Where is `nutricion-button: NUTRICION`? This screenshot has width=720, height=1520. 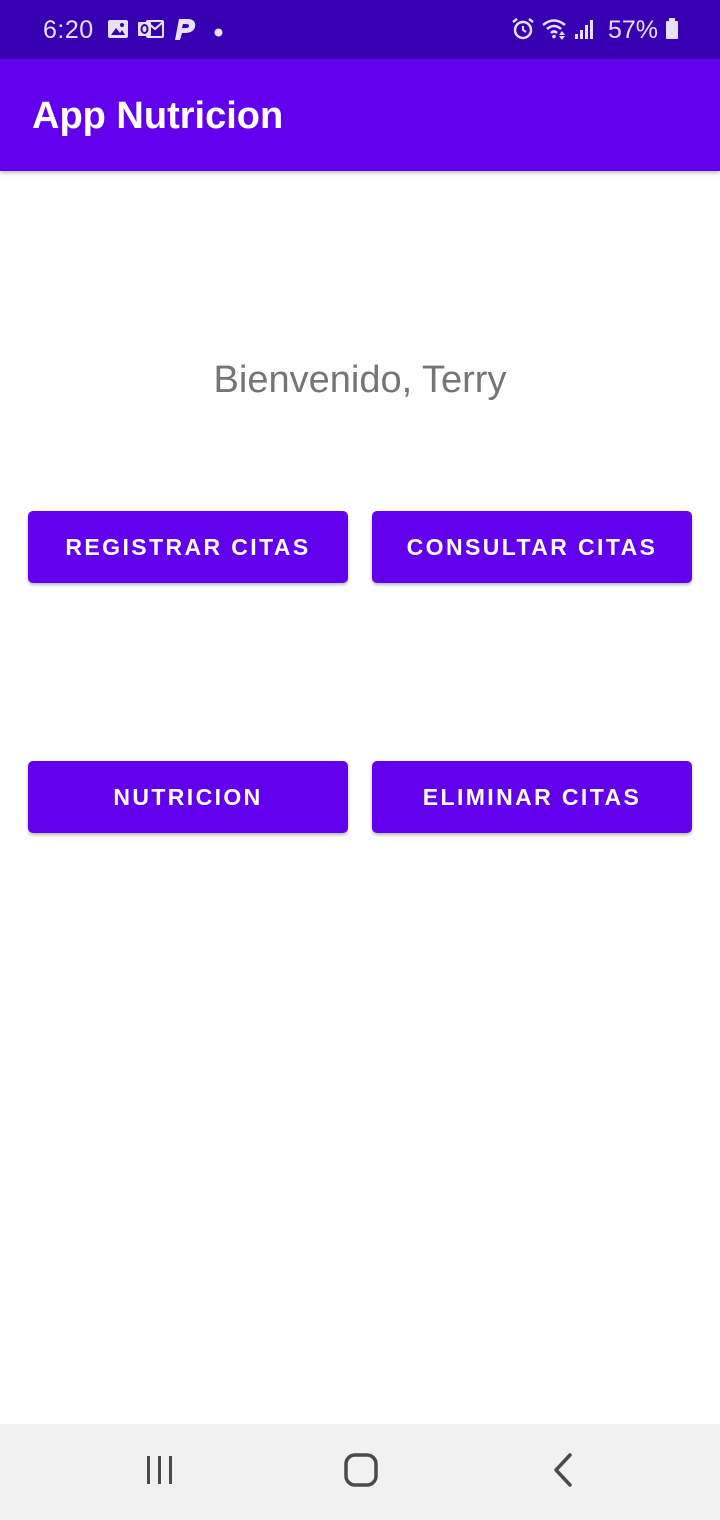
nutricion-button: NUTRICION is located at coordinates (188, 797).